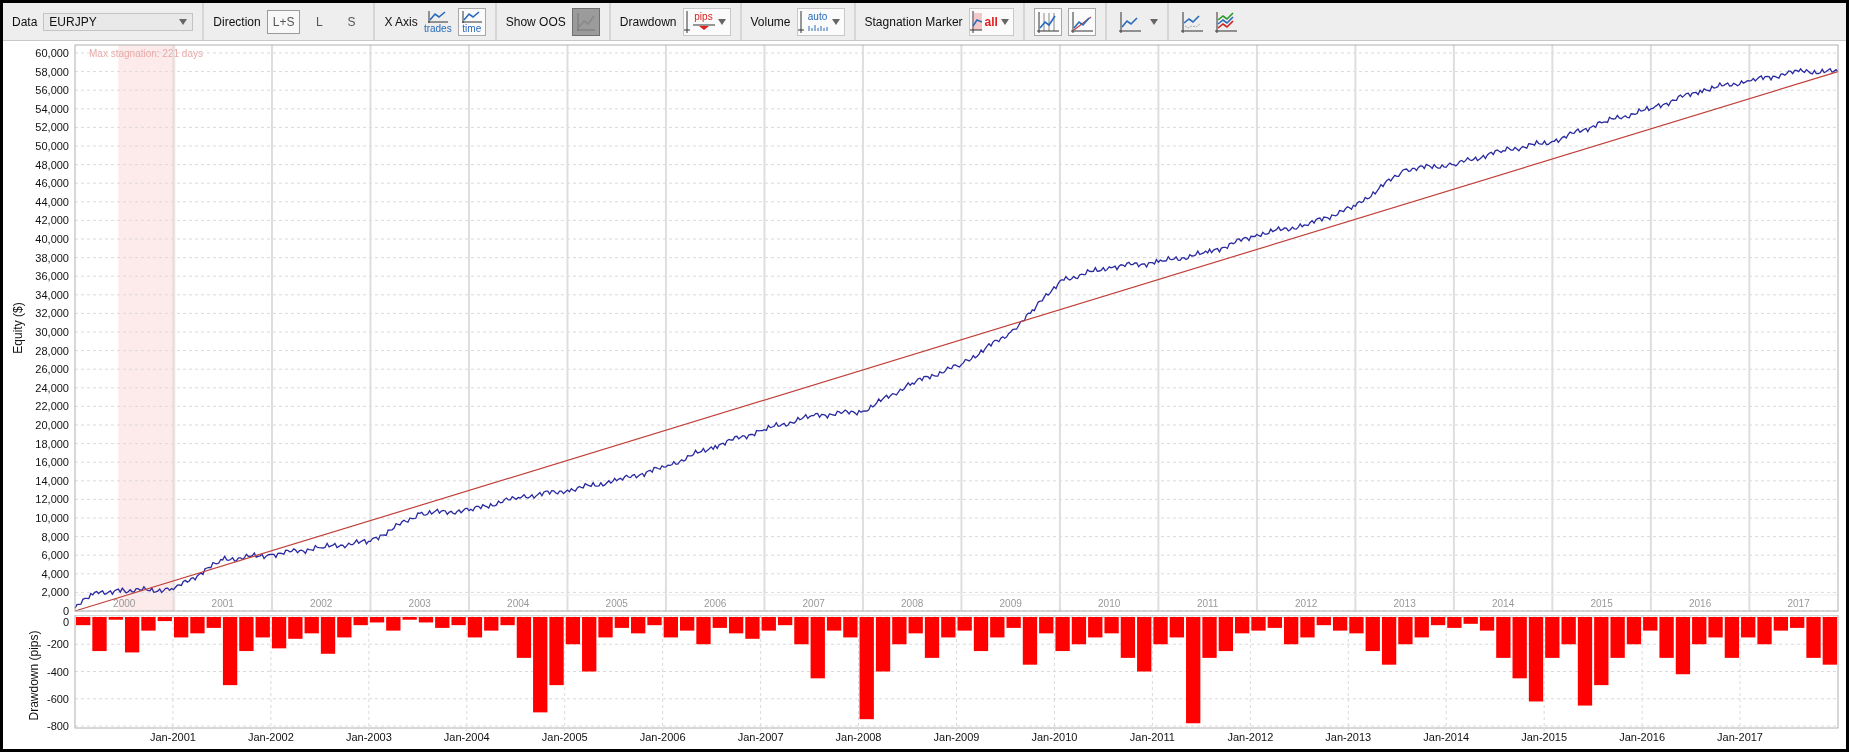 The width and height of the screenshot is (1849, 752). What do you see at coordinates (1446, 737) in the screenshot?
I see `tick-label: Jan-2014` at bounding box center [1446, 737].